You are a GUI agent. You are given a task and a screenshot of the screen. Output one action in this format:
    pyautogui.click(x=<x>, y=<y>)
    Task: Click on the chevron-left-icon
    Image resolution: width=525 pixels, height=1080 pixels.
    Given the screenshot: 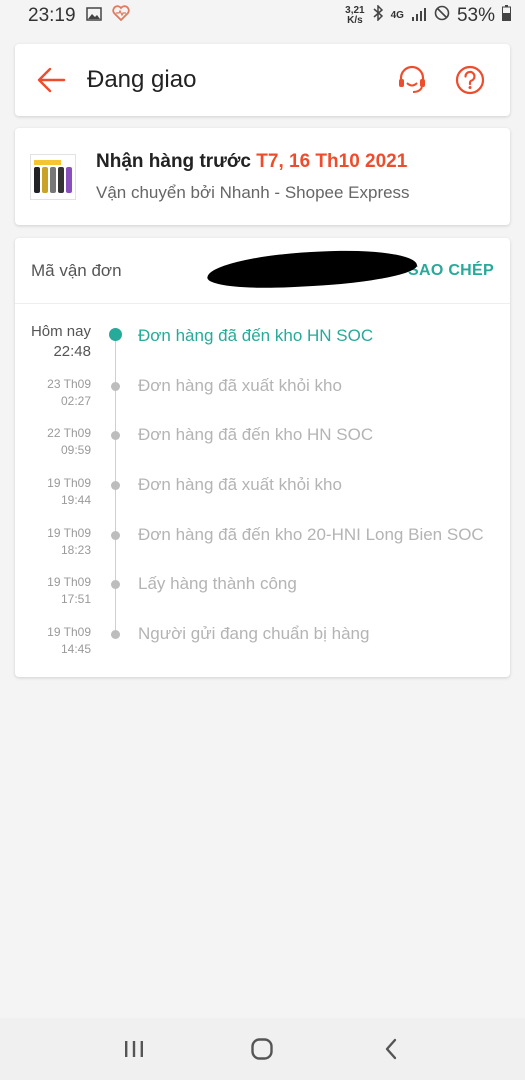 What is the action you would take?
    pyautogui.click(x=391, y=1049)
    